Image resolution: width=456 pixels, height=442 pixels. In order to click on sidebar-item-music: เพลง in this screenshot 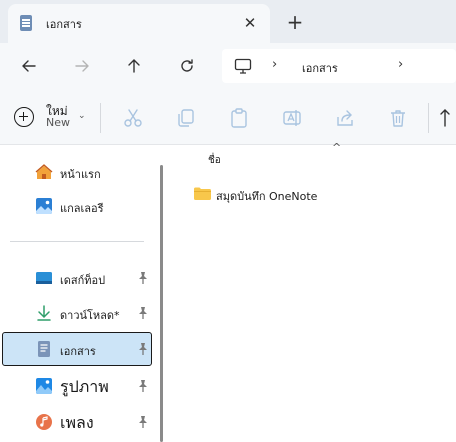, I will do `click(77, 422)`.